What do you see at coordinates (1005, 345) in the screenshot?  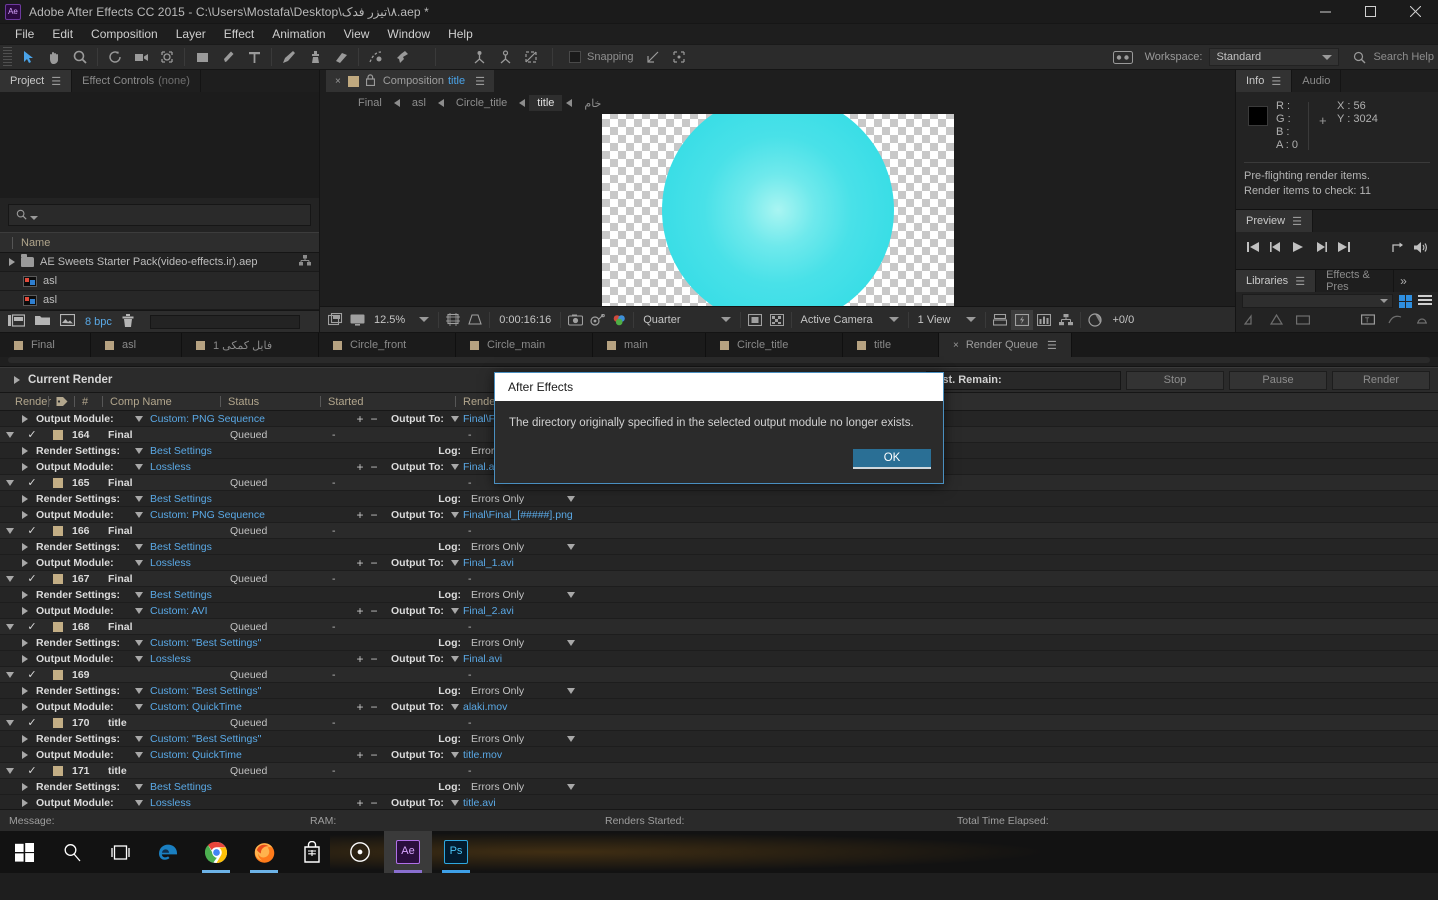 I see `timeline-tab-render-queue: × Render Queue ☰` at bounding box center [1005, 345].